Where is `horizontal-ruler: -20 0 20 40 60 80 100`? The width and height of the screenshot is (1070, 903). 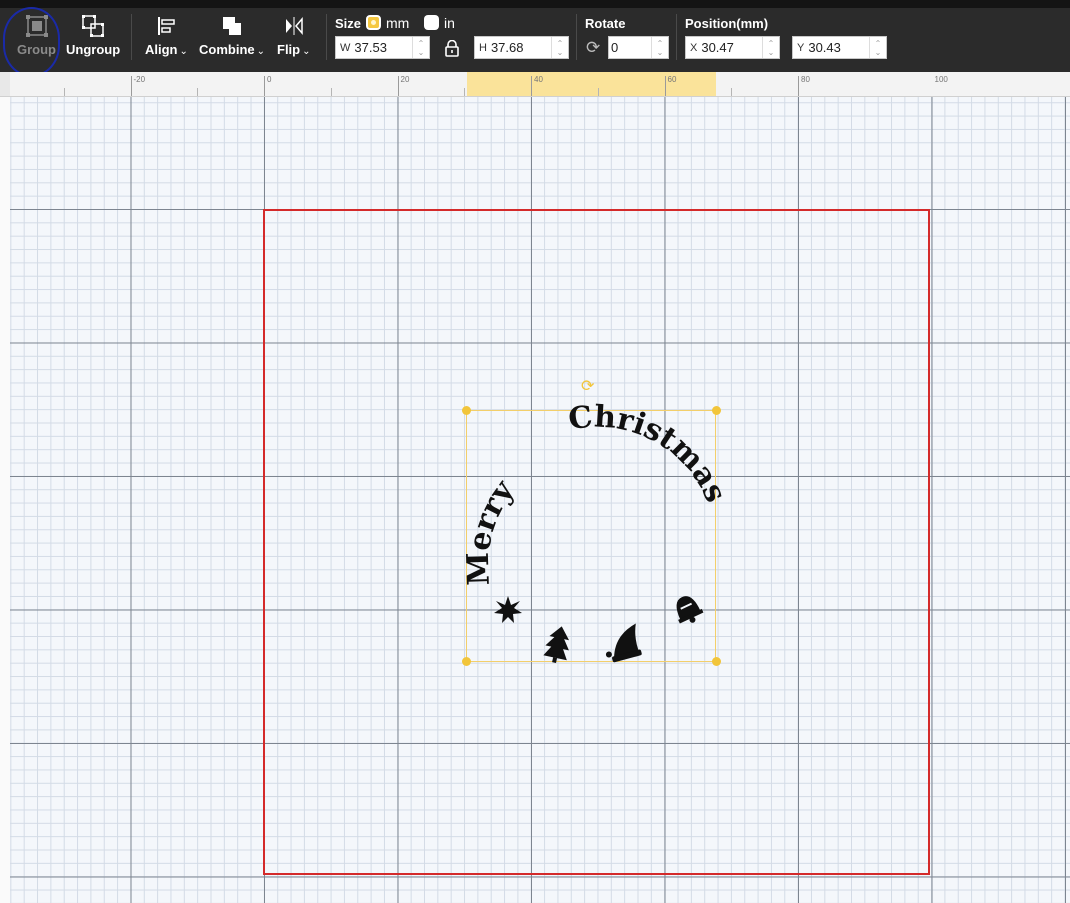
horizontal-ruler: -20 0 20 40 60 80 100 is located at coordinates (535, 84).